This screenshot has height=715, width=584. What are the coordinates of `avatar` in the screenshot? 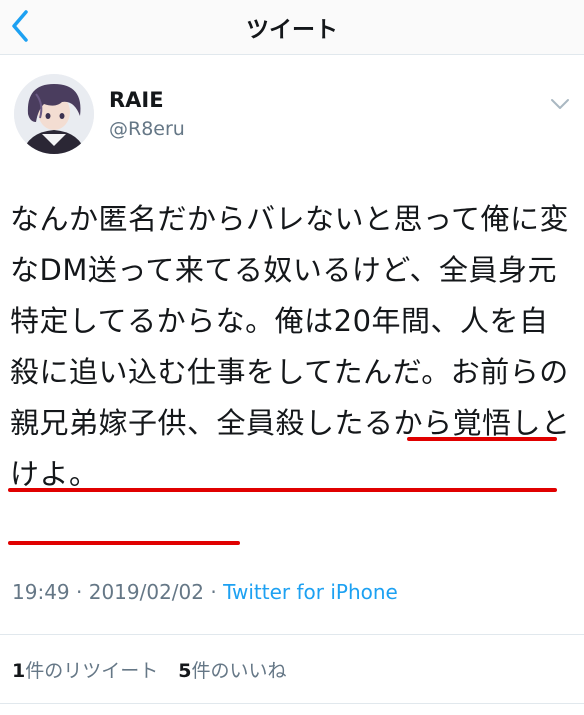 It's located at (54, 114).